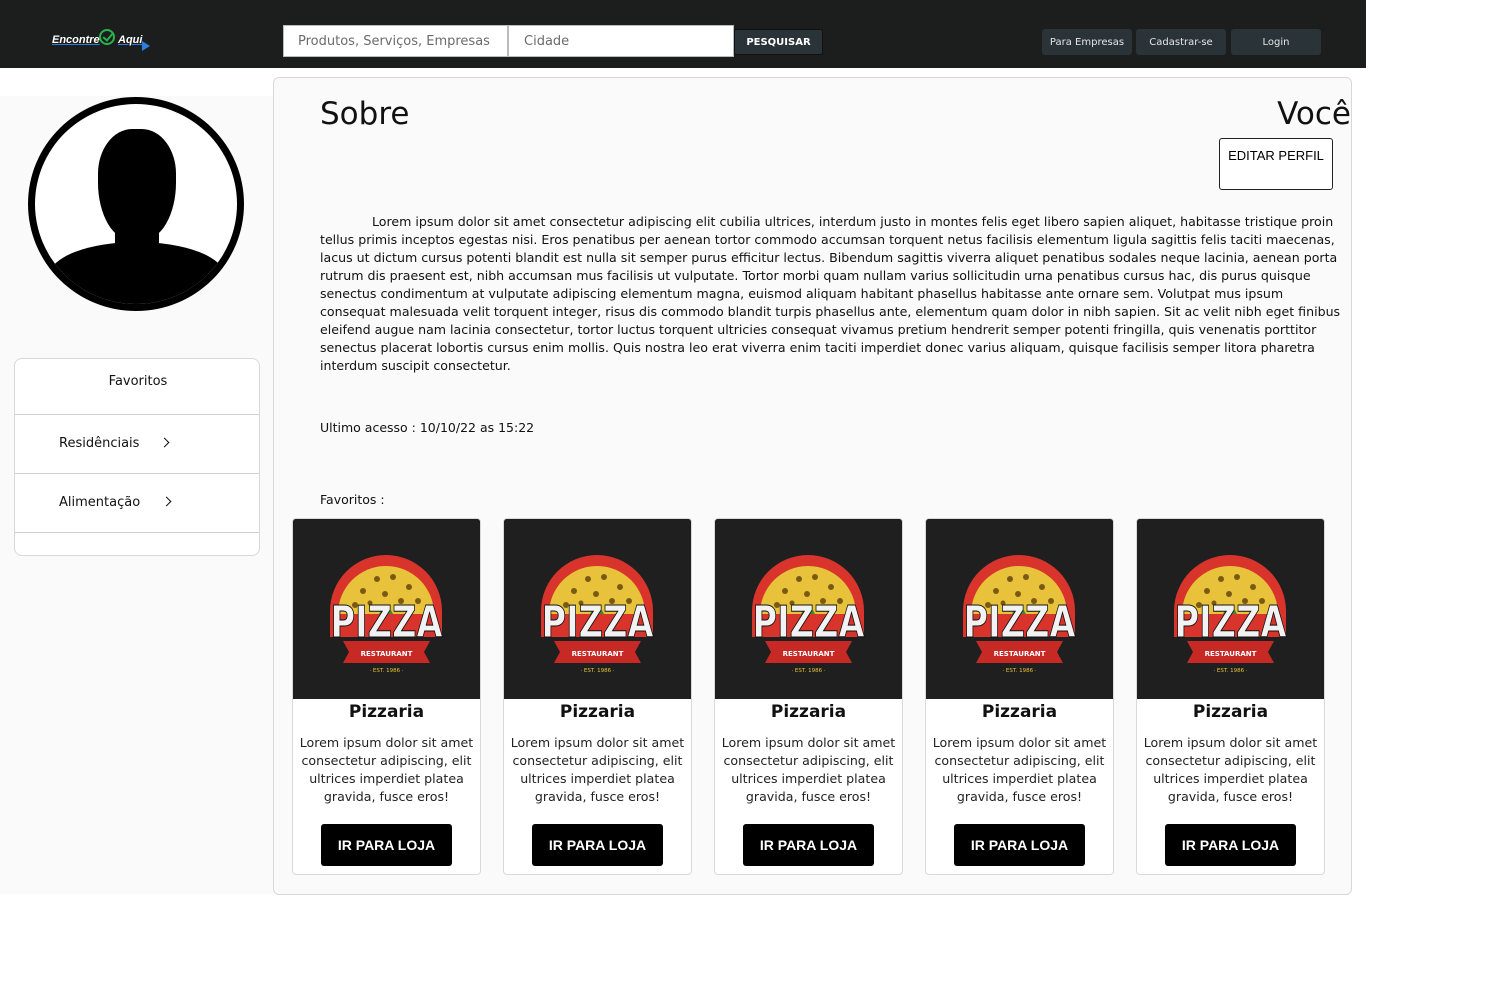 The width and height of the screenshot is (1507, 994). Describe the element at coordinates (100, 502) in the screenshot. I see `sidebar-item-label: Alimentação` at that location.